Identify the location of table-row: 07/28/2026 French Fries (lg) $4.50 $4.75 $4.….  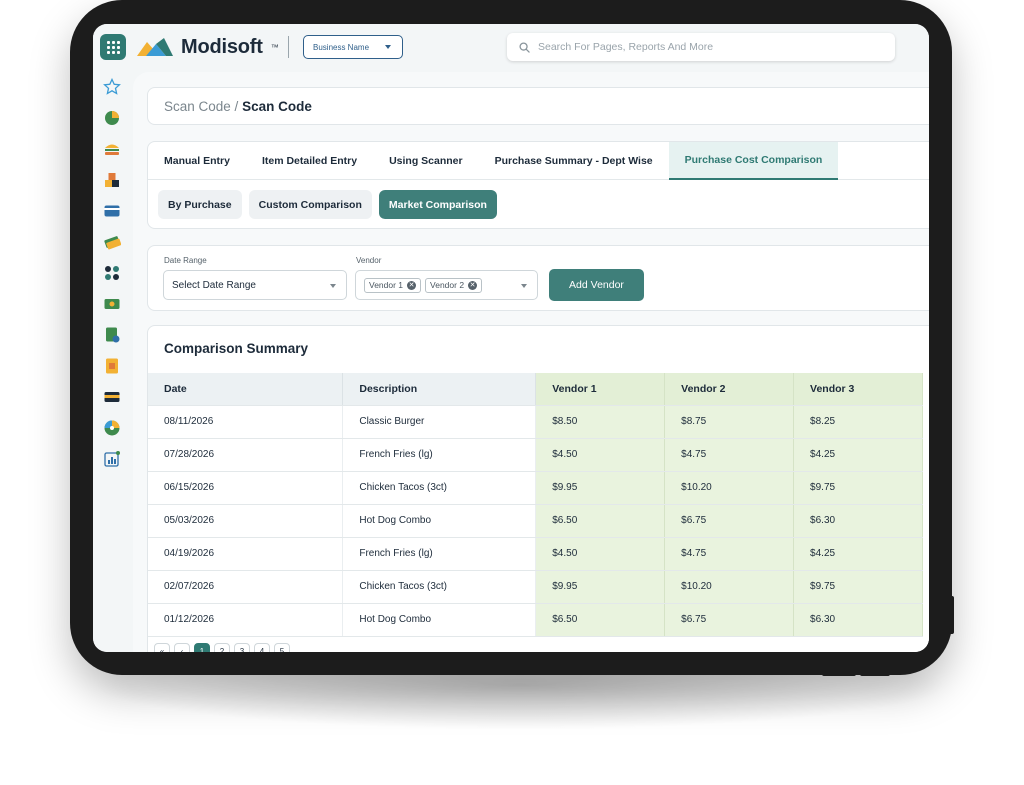
(535, 455).